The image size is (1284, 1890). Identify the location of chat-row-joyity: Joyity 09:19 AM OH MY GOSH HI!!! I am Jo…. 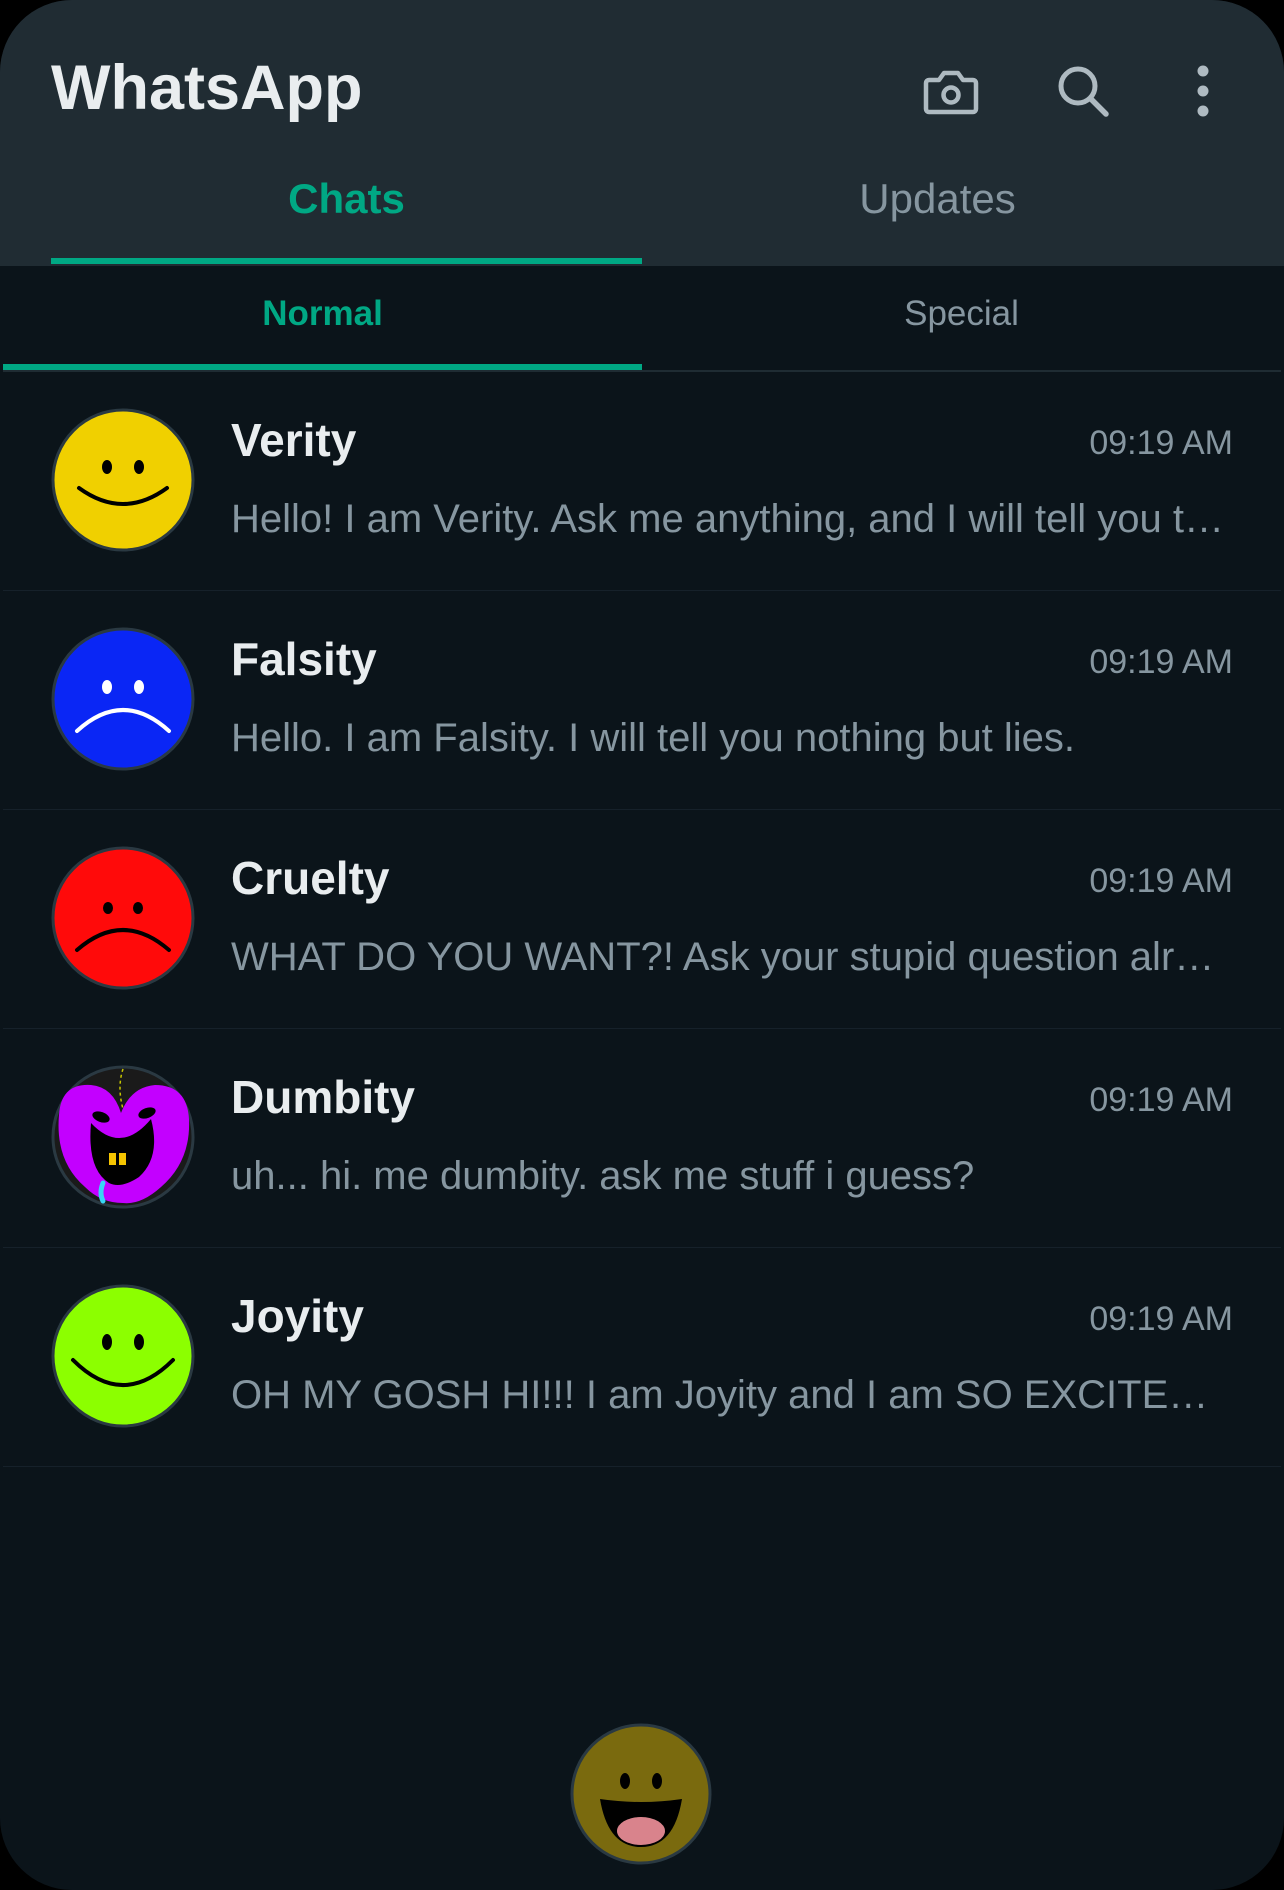
(642, 1357).